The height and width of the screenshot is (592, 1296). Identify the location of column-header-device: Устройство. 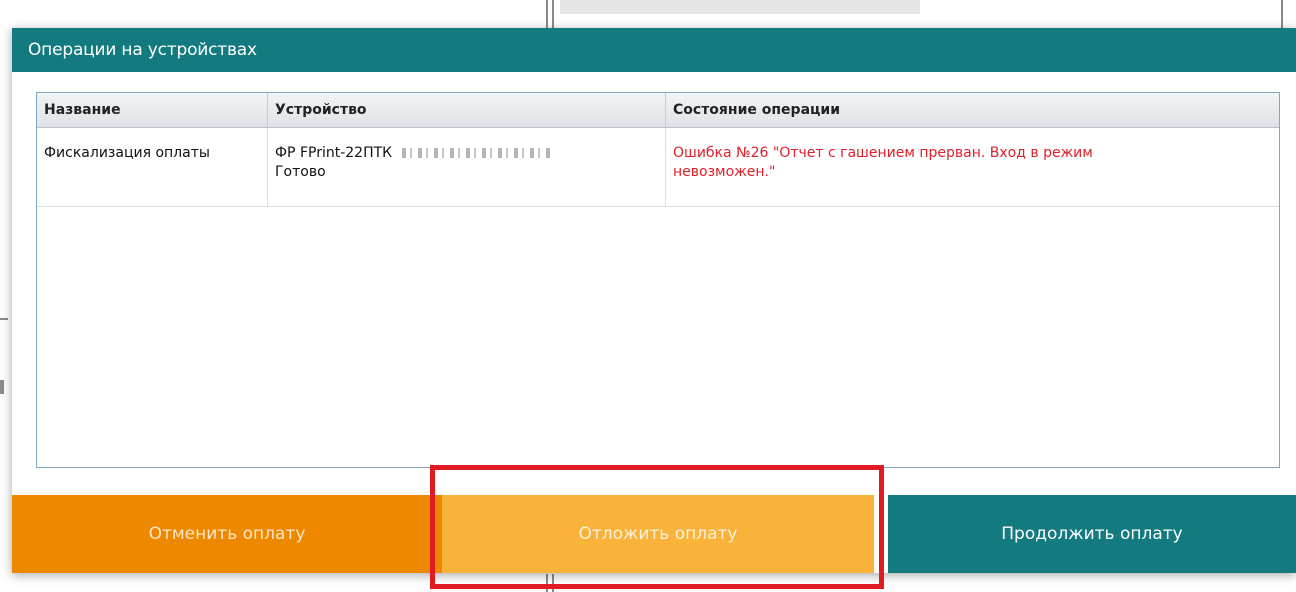
(467, 110).